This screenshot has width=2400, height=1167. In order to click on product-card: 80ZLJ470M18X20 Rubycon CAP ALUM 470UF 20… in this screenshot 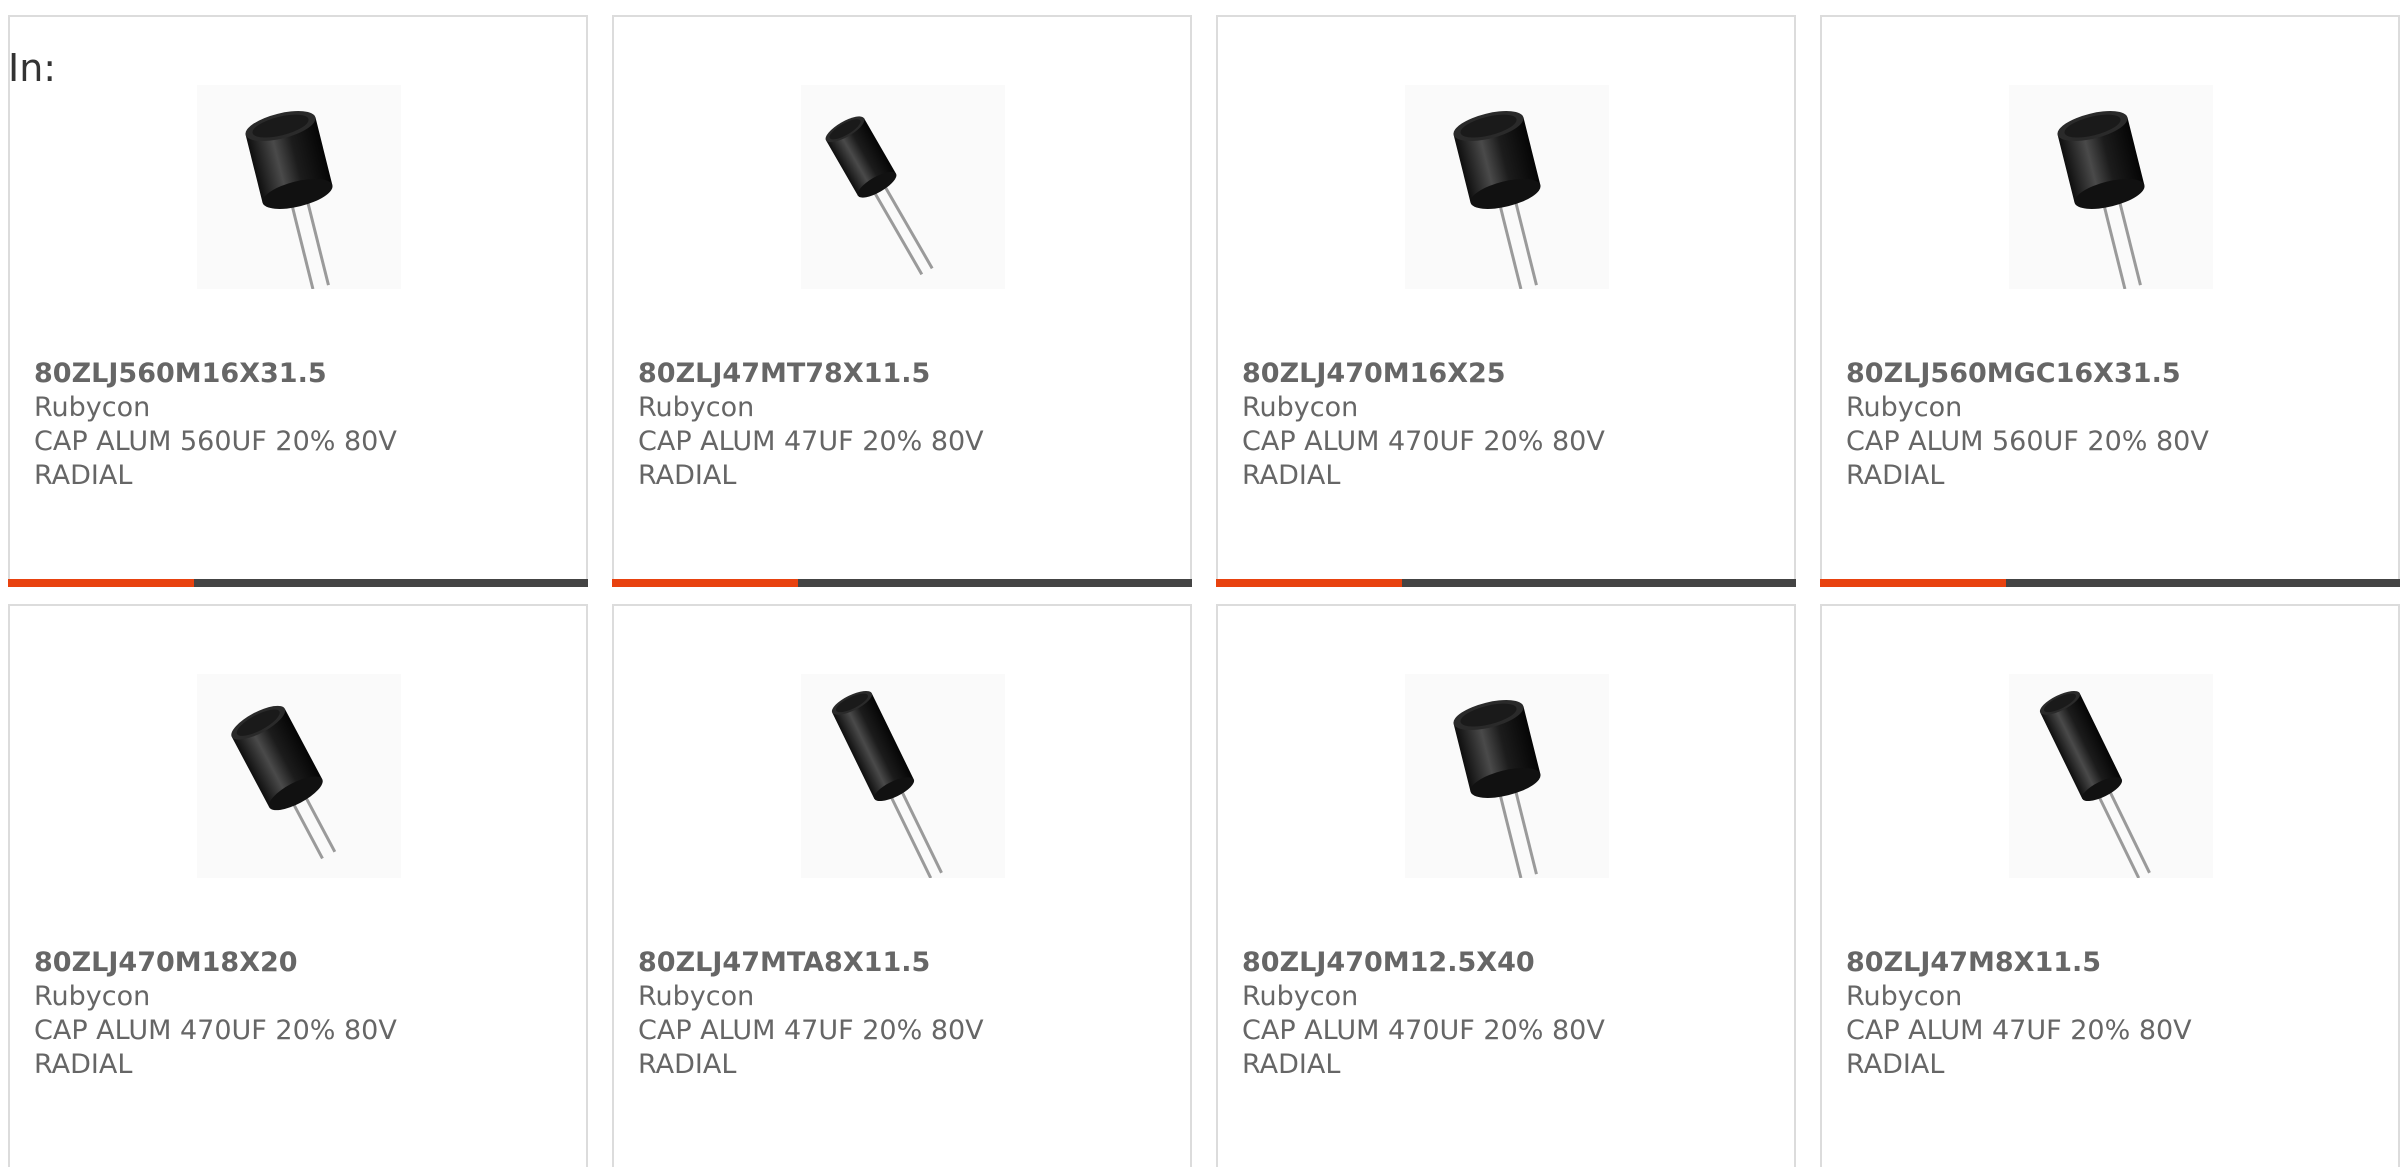, I will do `click(298, 885)`.